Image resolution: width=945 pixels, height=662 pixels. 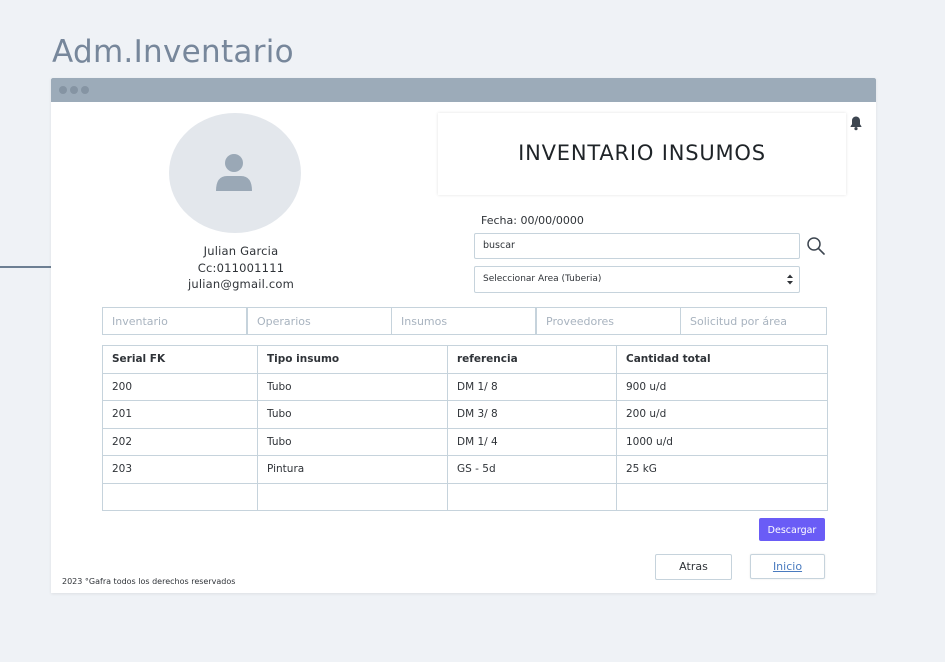 I want to click on tab-label: Operarios, so click(x=284, y=321).